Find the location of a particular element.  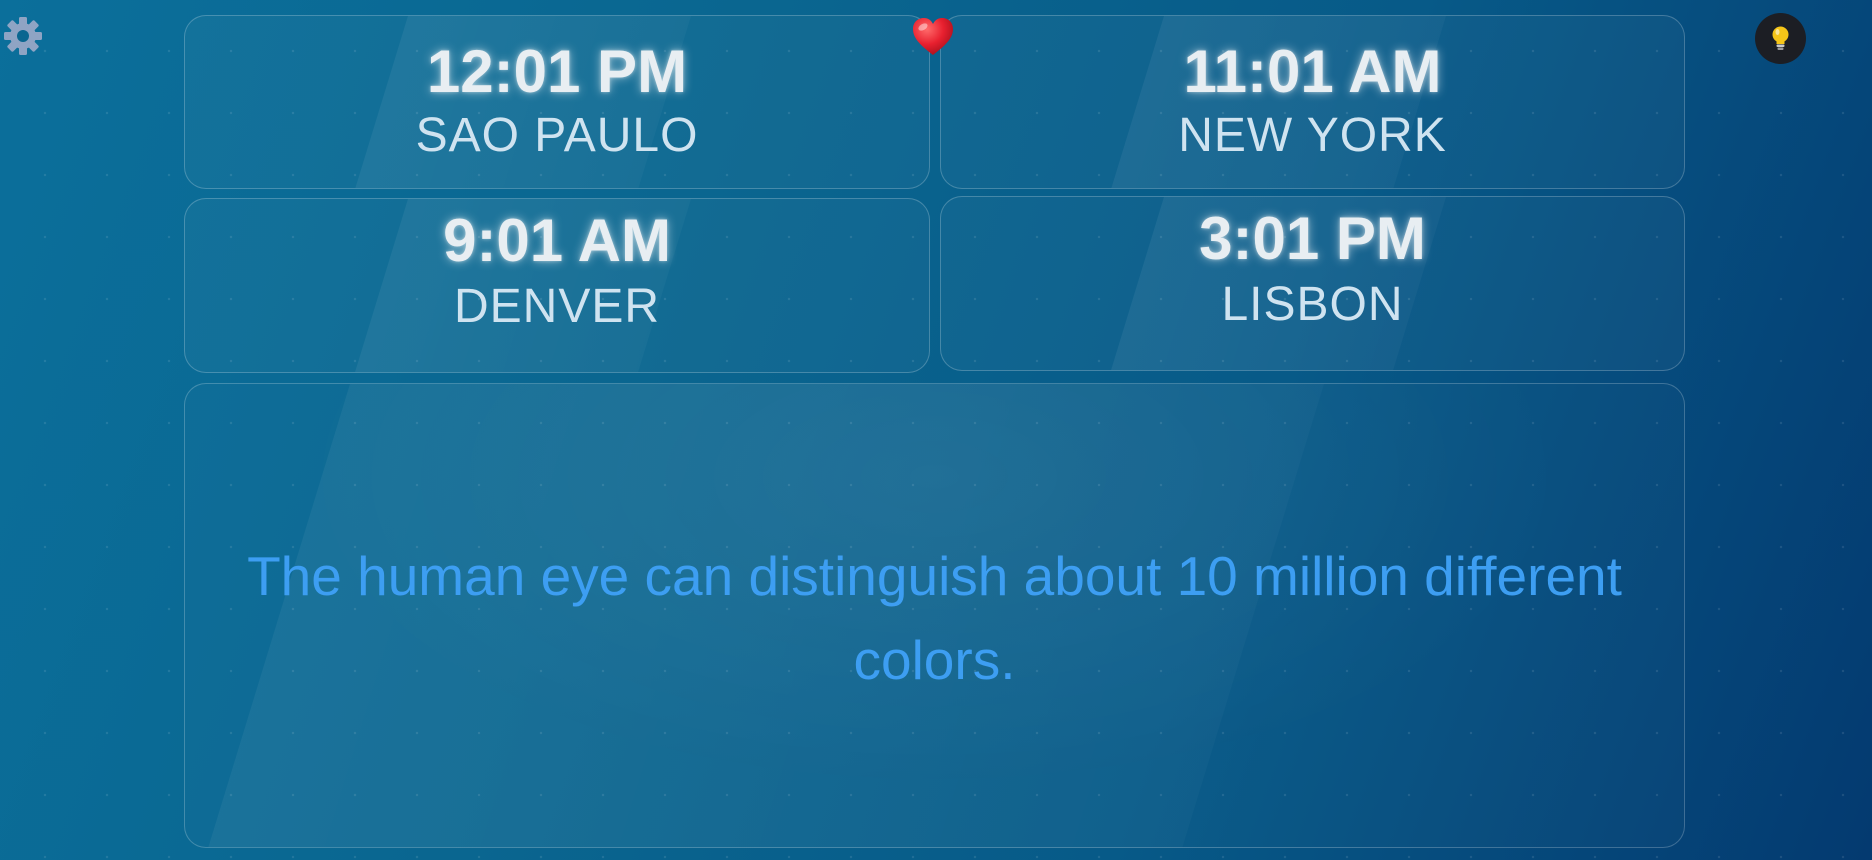

favorite-heart-icon is located at coordinates (933, 37).